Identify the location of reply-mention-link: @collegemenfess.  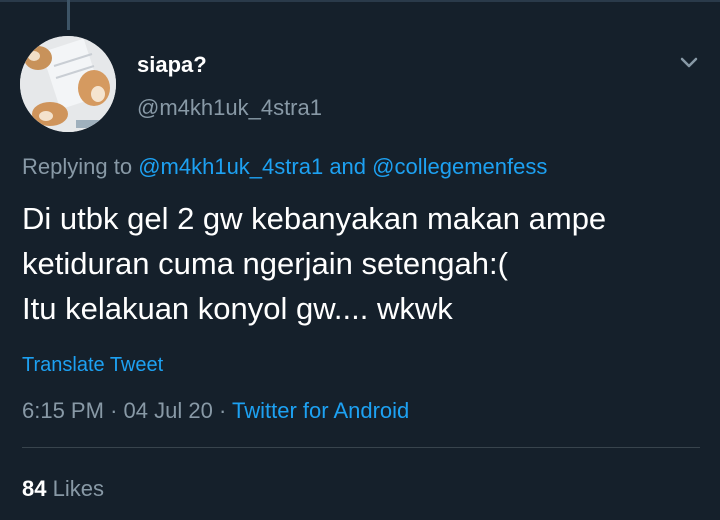
(459, 166).